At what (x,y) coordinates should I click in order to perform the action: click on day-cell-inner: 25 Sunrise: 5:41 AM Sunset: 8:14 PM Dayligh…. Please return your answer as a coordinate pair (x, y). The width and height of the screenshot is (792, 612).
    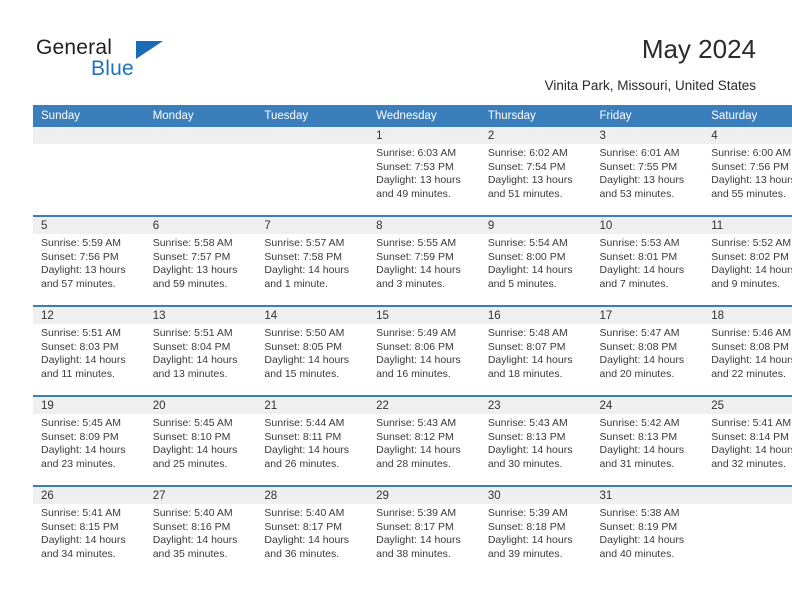
    Looking at the image, I should click on (747, 441).